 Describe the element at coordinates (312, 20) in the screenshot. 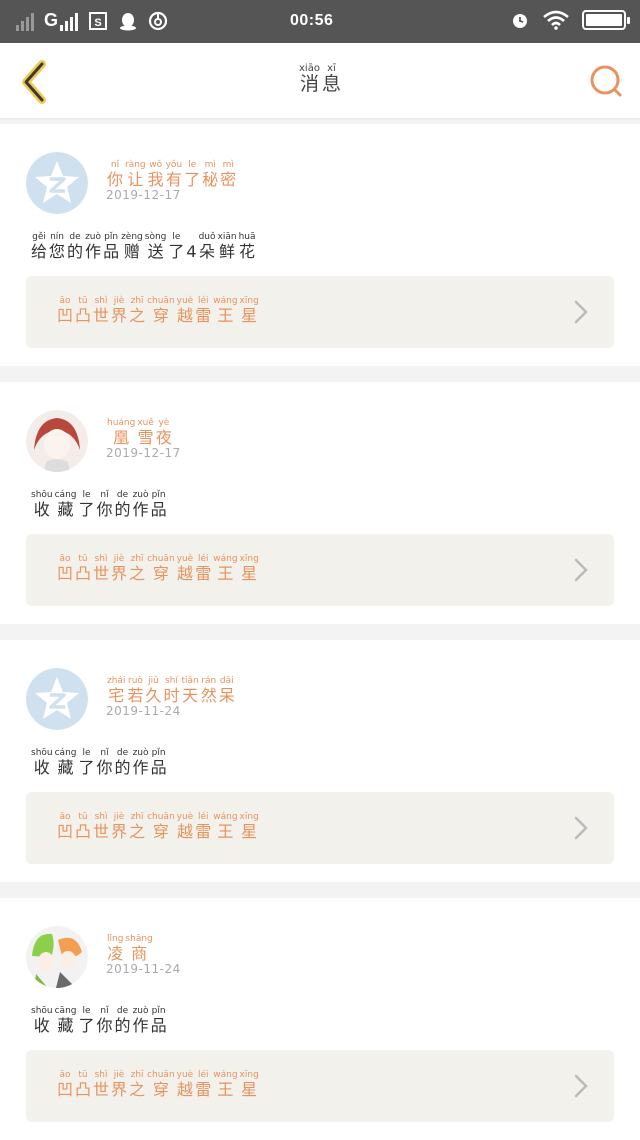

I see `status-time: 00:56` at that location.